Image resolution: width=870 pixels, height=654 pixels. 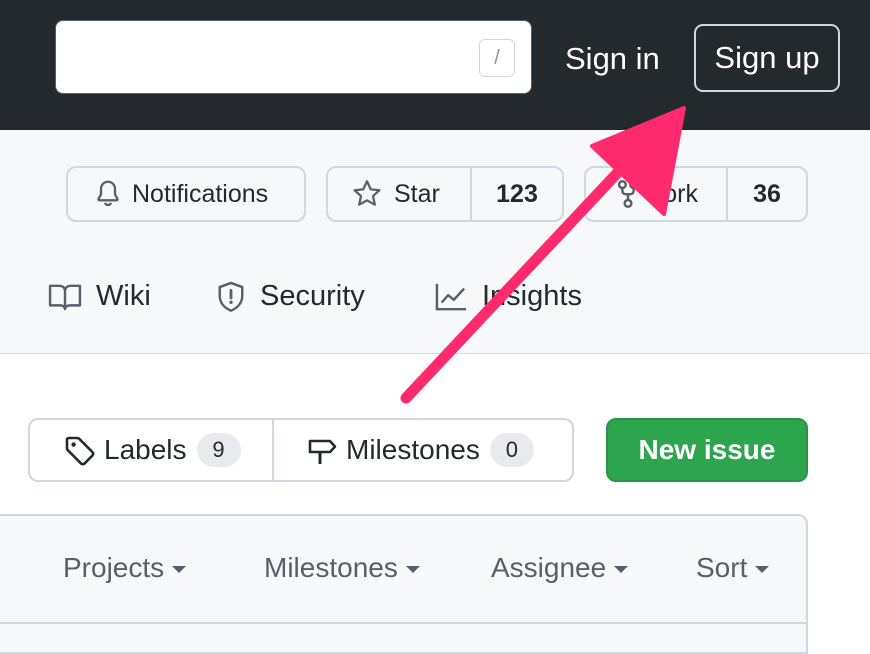 I want to click on star-count: 123, so click(x=517, y=194).